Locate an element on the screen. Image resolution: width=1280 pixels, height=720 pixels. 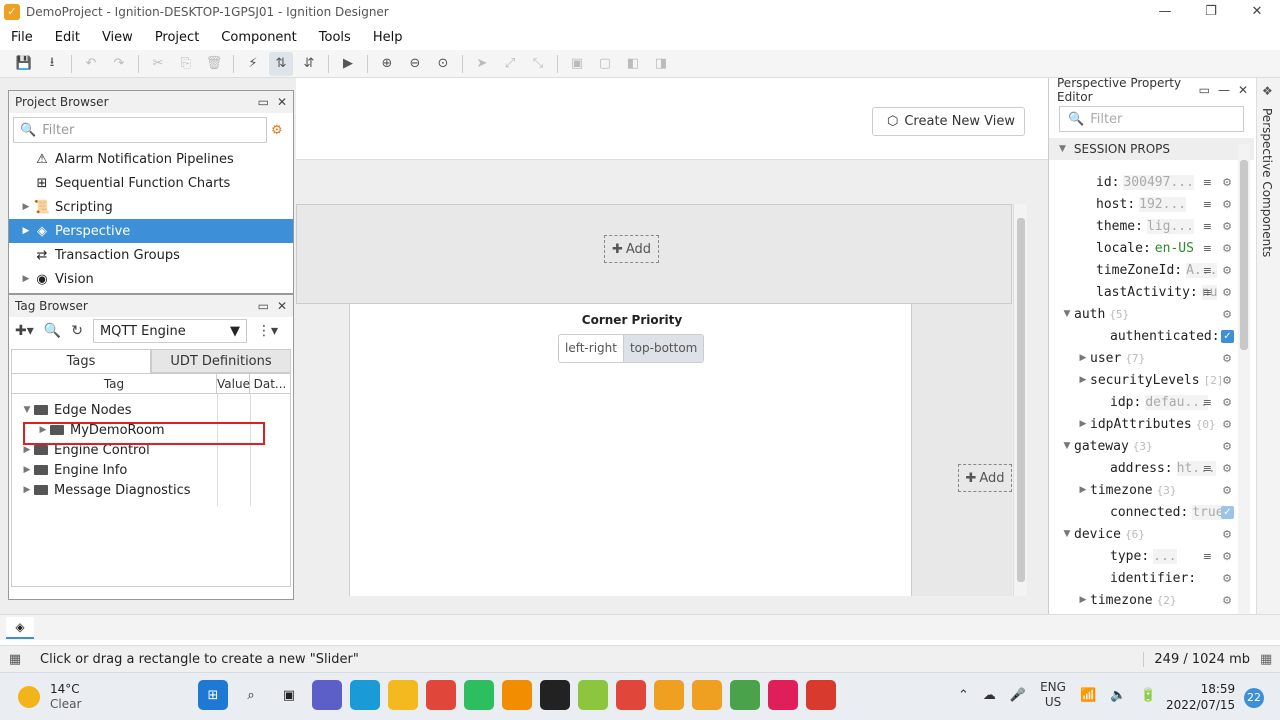
zoom-fit-icon: ⊙ is located at coordinates (443, 64).